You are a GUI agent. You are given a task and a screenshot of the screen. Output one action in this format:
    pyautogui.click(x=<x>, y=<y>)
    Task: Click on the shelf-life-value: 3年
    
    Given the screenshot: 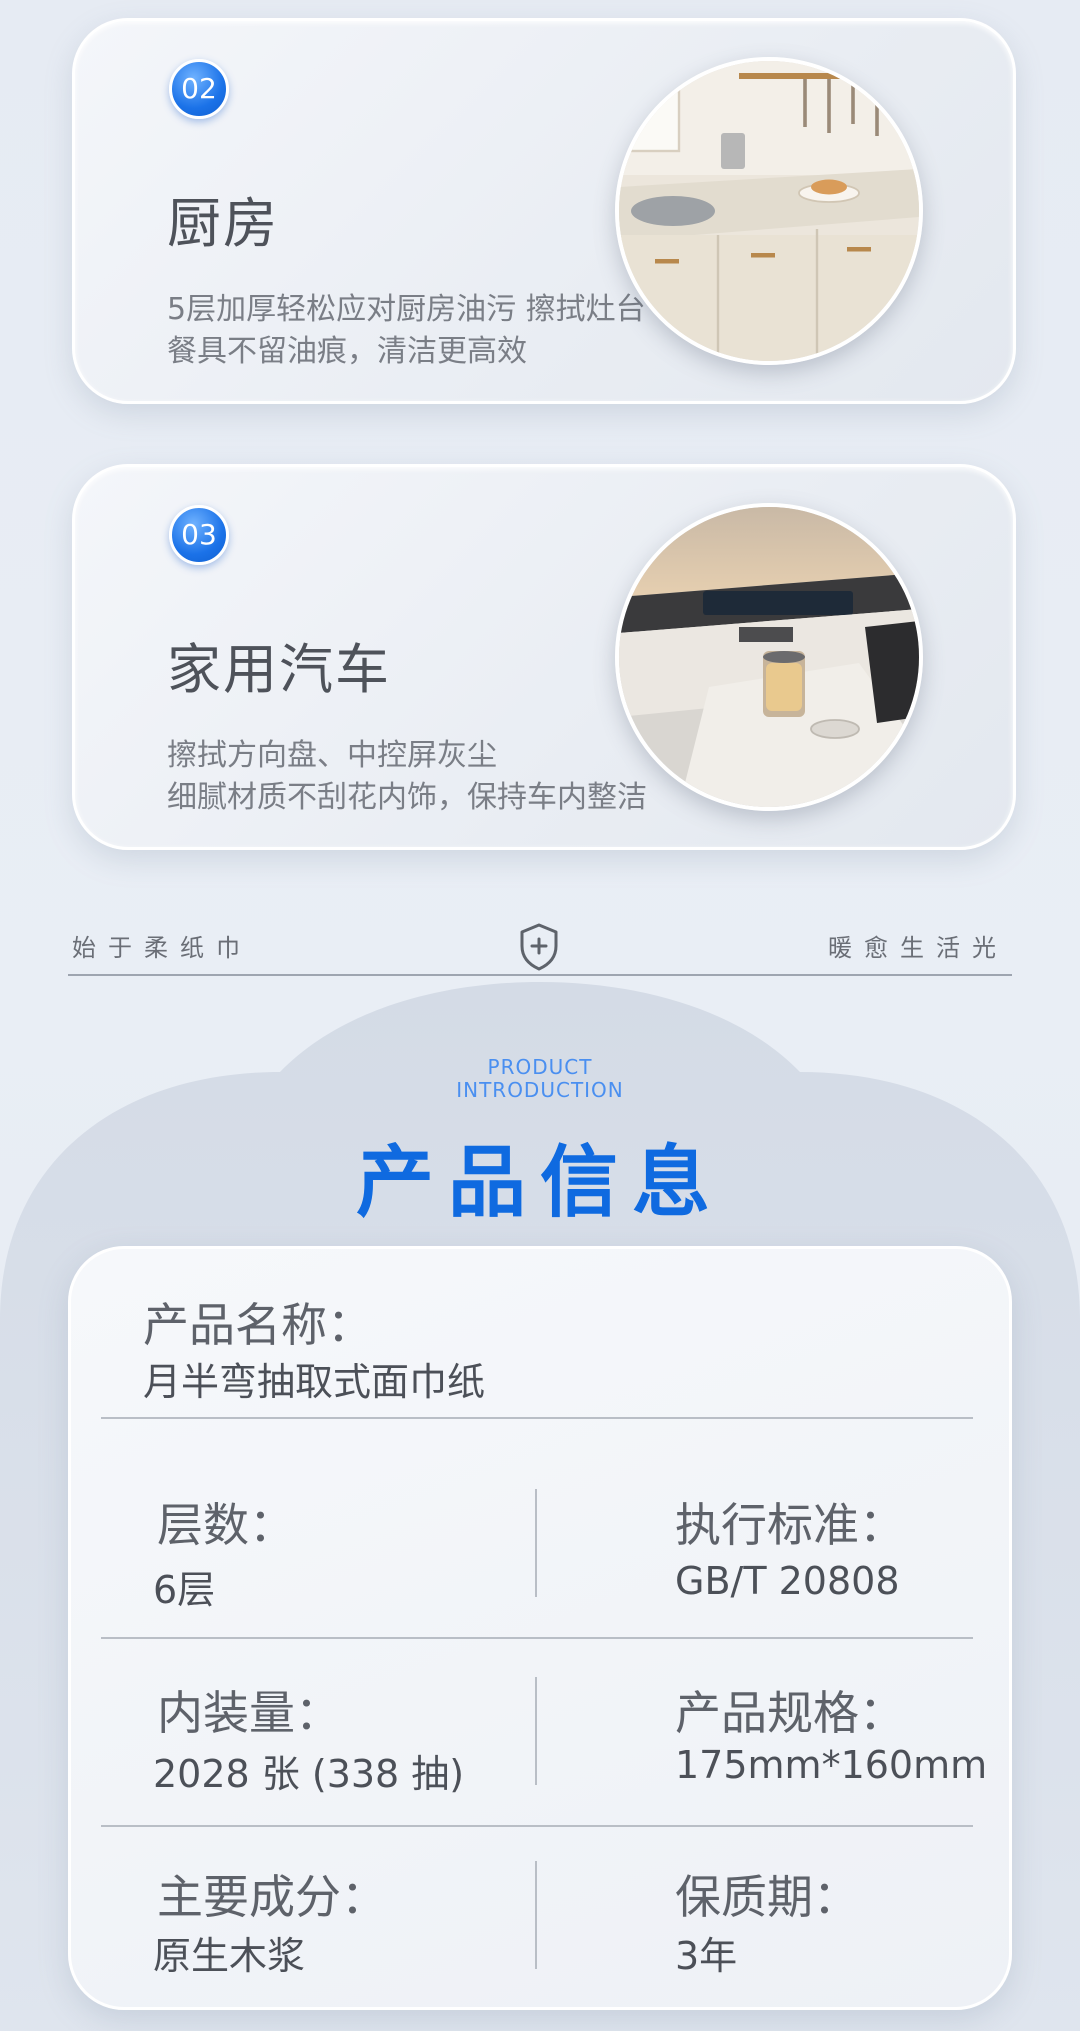 What is the action you would take?
    pyautogui.click(x=706, y=1956)
    